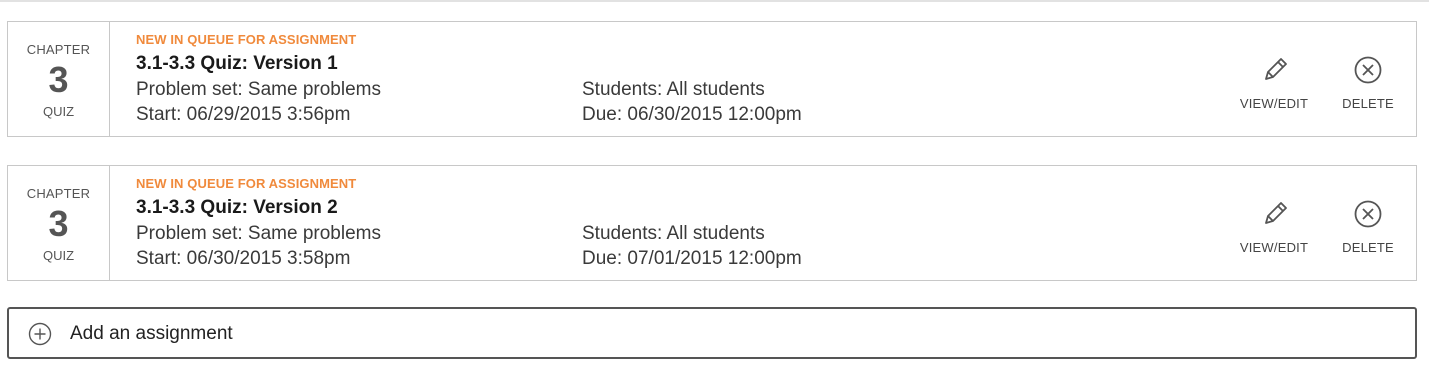 This screenshot has height=370, width=1429. What do you see at coordinates (243, 258) in the screenshot?
I see `start-date-text: Start: 06/30/2015 3:58pm` at bounding box center [243, 258].